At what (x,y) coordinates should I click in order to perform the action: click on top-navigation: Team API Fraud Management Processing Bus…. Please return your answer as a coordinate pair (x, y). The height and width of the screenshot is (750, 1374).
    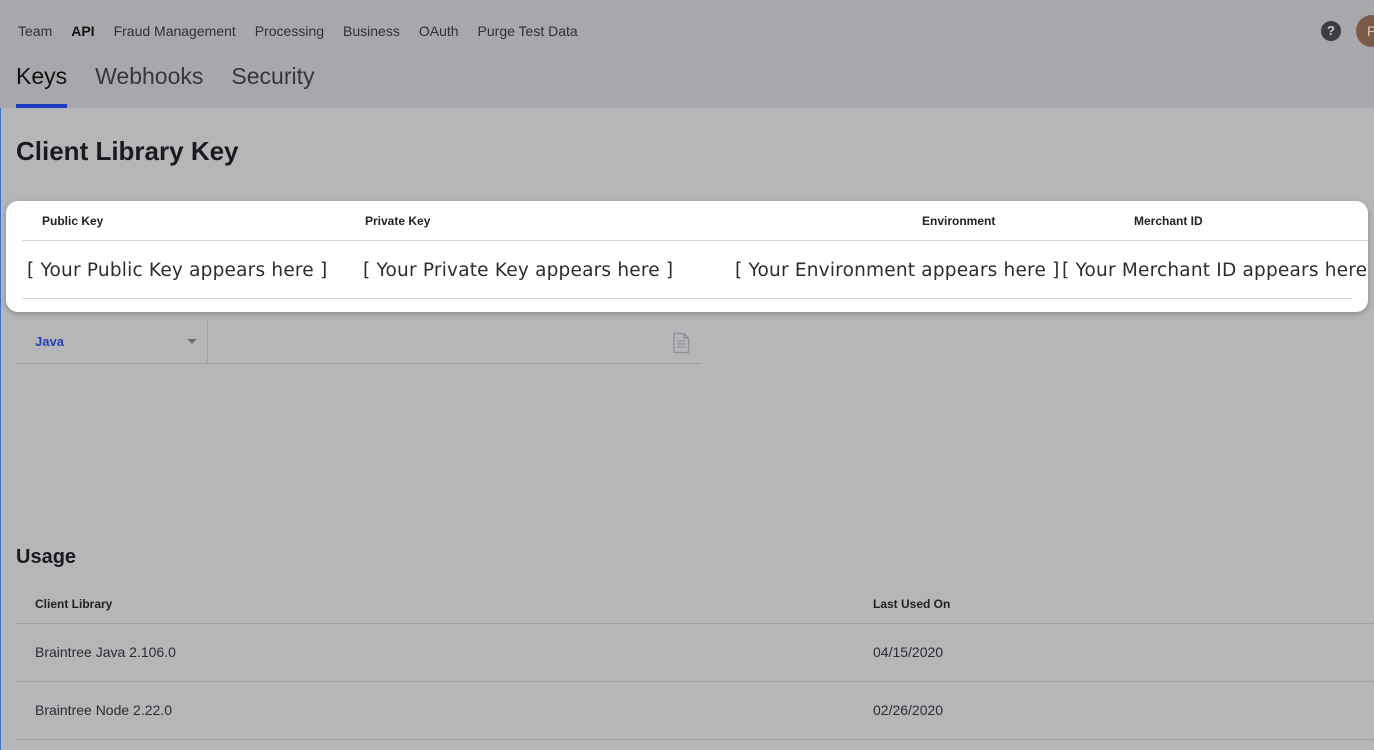
    Looking at the image, I should click on (307, 31).